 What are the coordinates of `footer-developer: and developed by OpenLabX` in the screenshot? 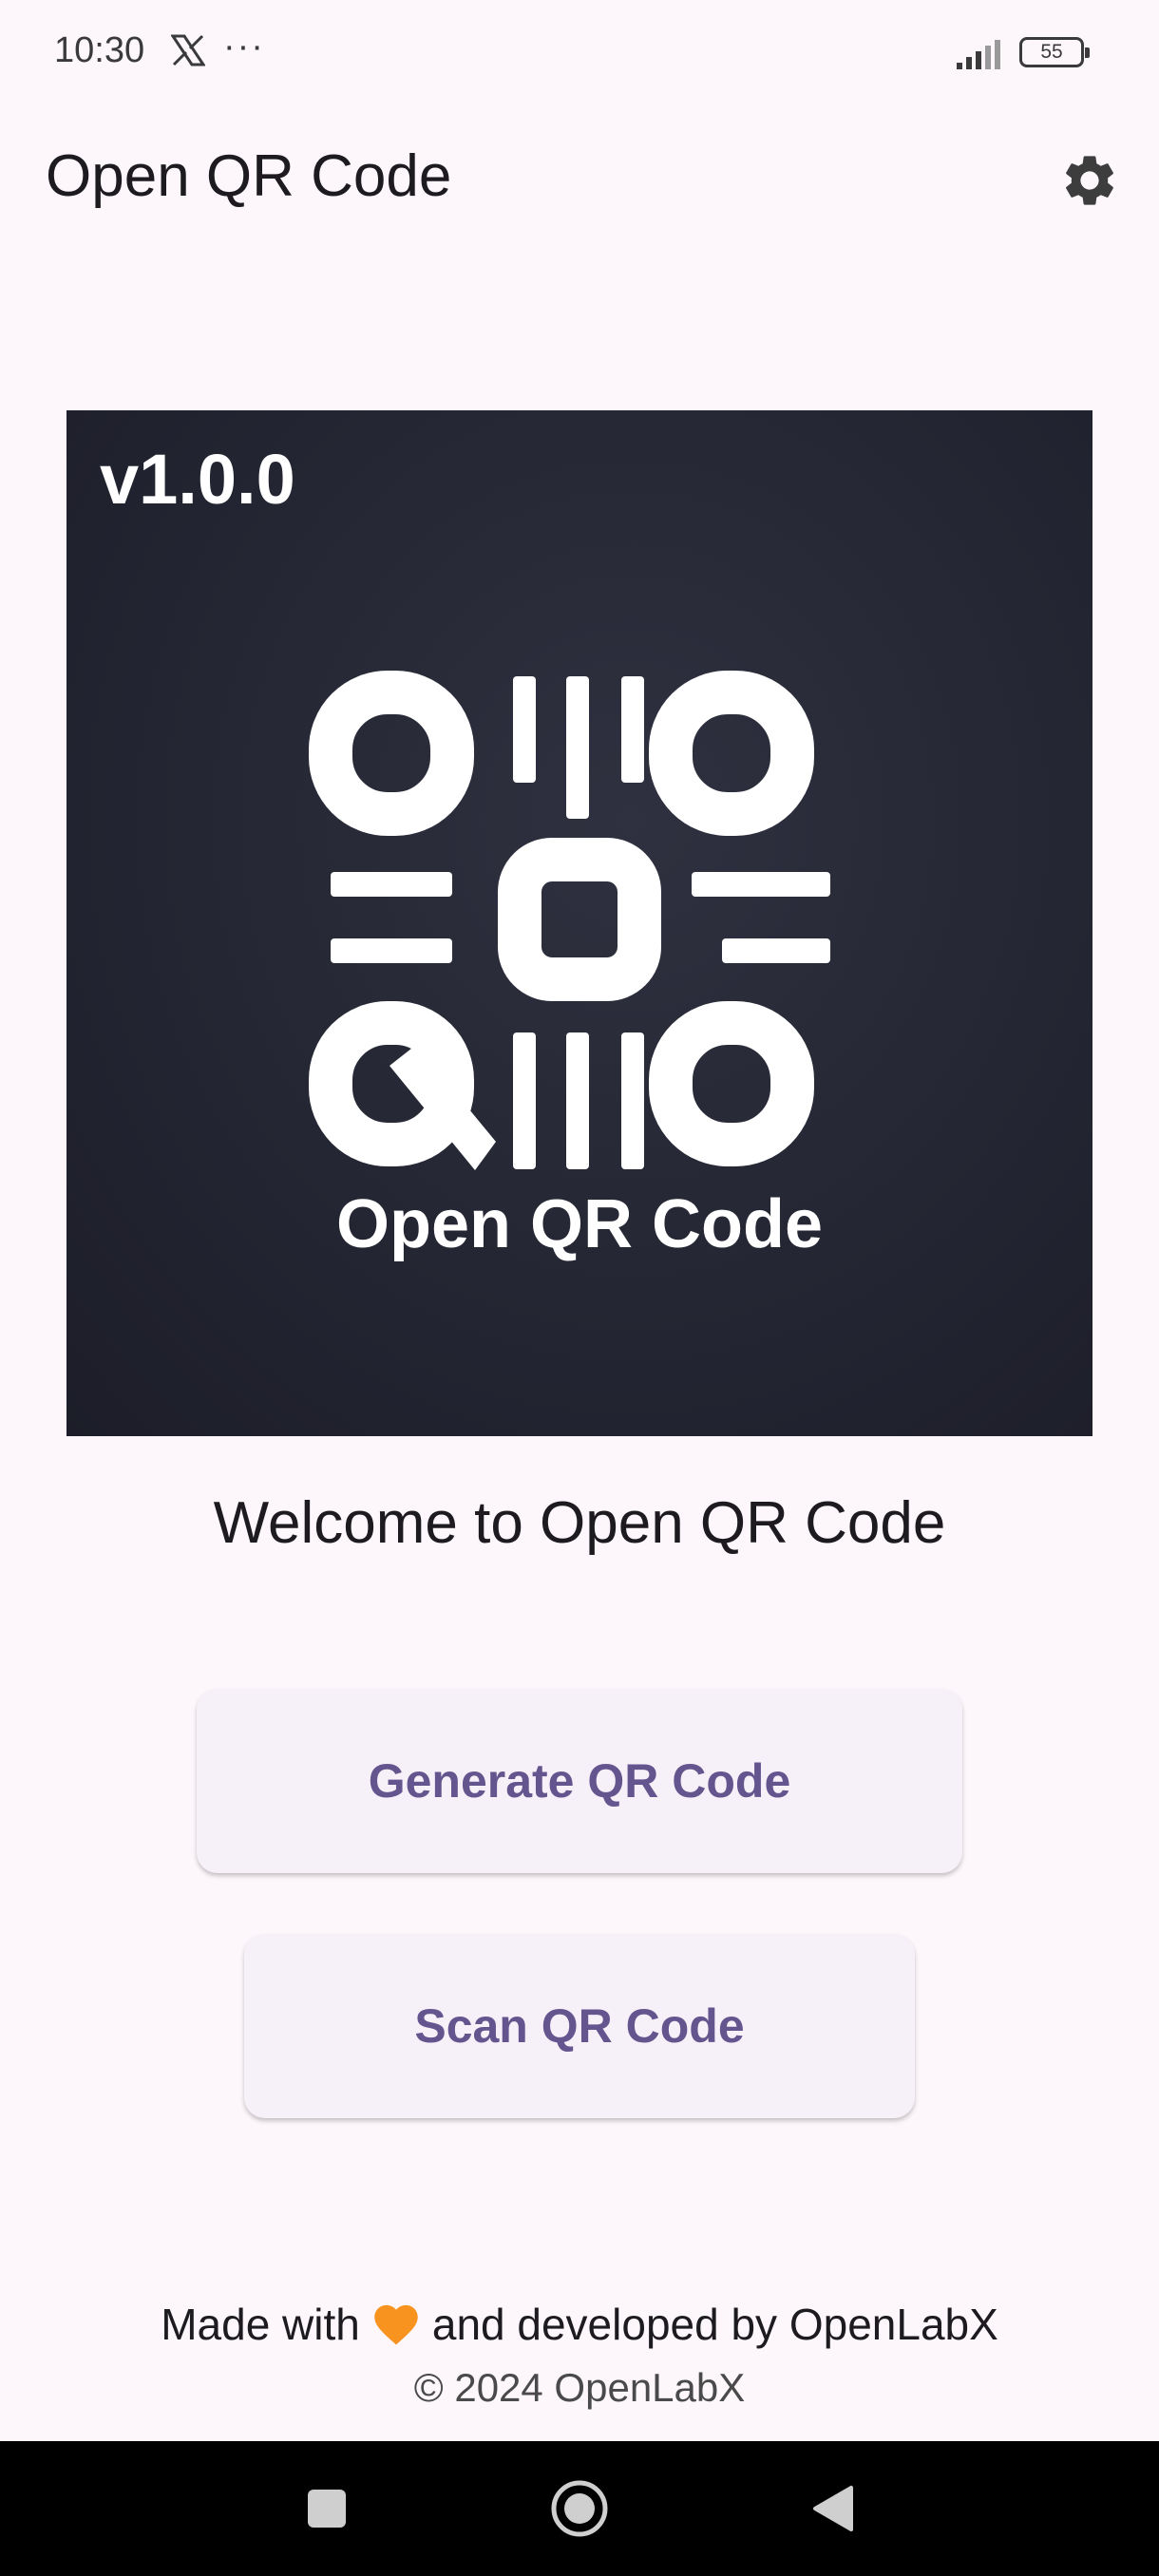 It's located at (714, 2324).